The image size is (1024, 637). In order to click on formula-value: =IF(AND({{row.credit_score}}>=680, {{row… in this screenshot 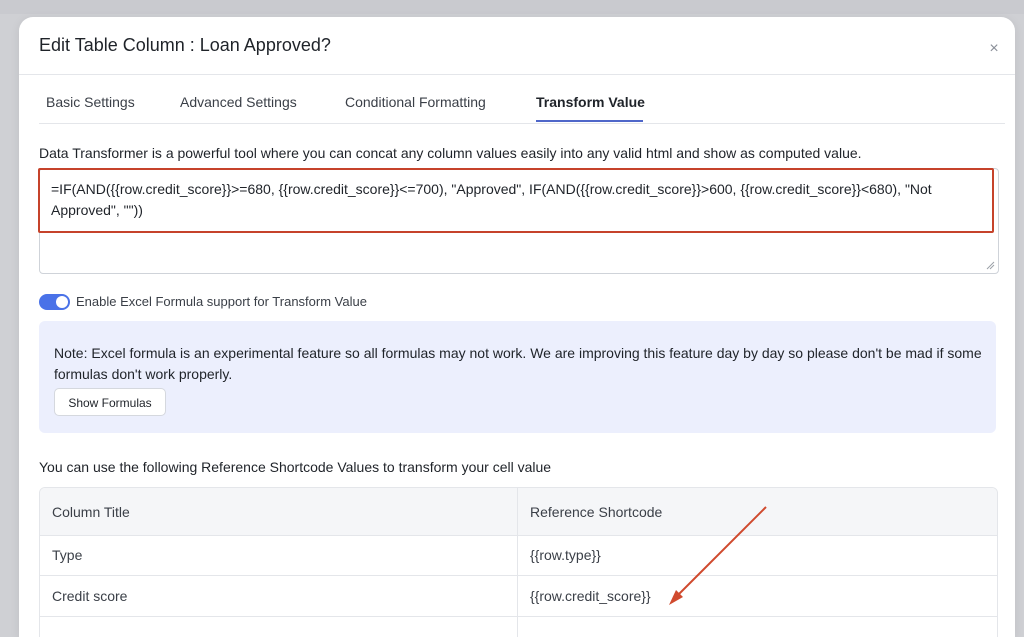, I will do `click(518, 200)`.